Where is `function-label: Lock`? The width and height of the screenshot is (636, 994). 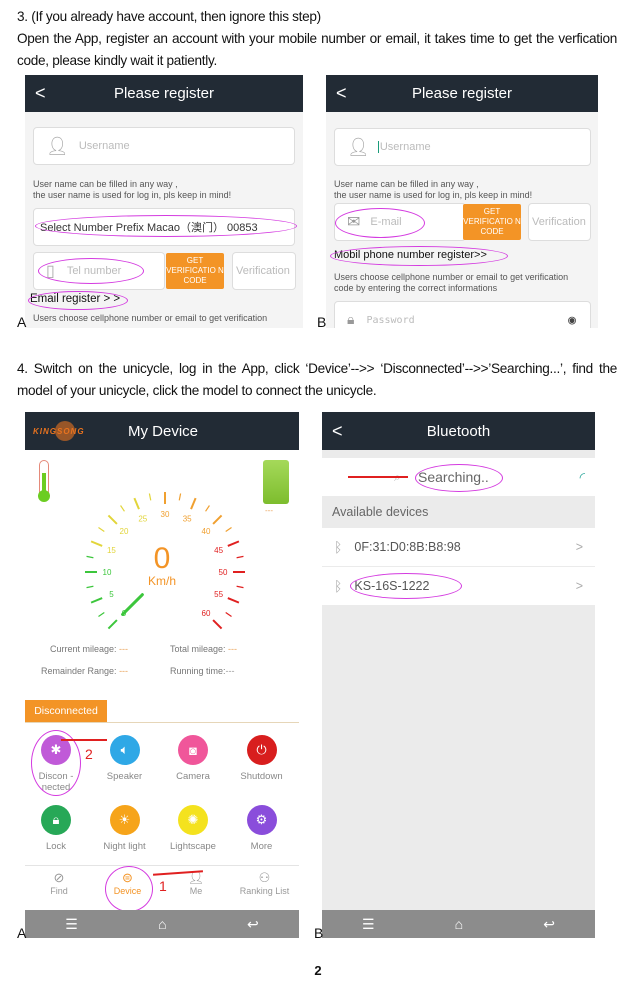 function-label: Lock is located at coordinates (56, 846).